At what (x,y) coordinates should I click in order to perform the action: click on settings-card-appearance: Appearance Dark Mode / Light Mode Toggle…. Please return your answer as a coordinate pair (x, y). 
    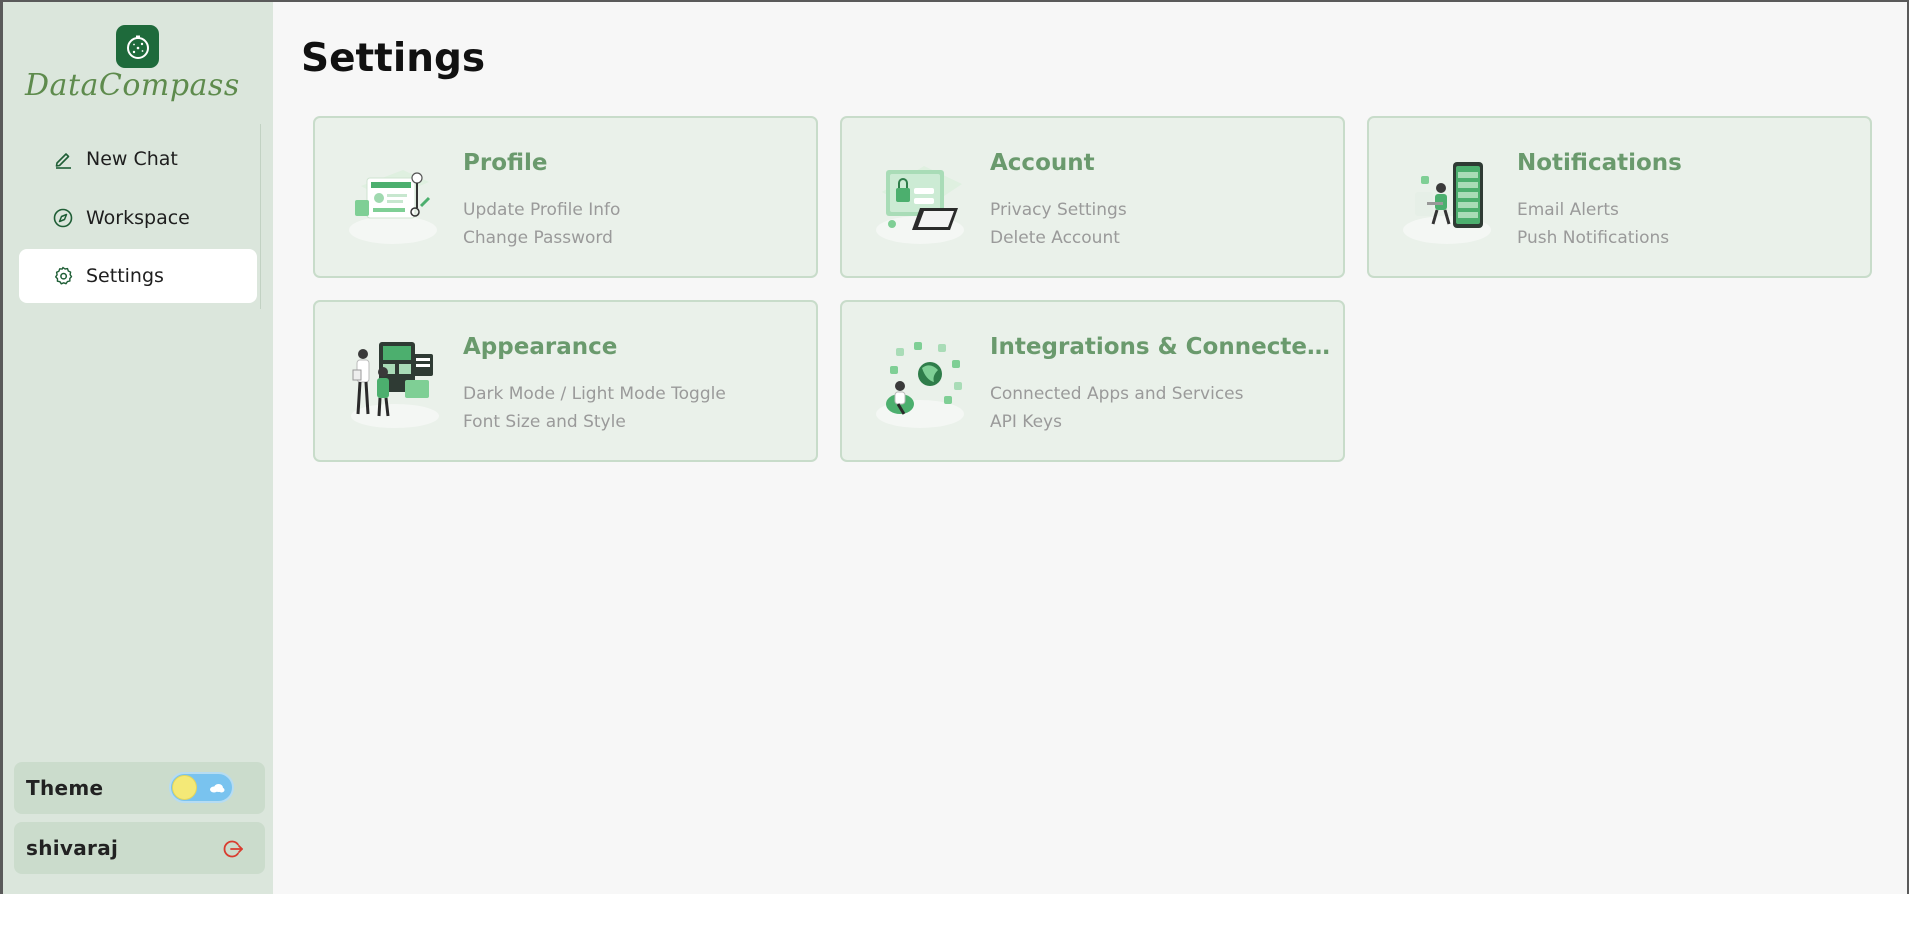
    Looking at the image, I should click on (565, 381).